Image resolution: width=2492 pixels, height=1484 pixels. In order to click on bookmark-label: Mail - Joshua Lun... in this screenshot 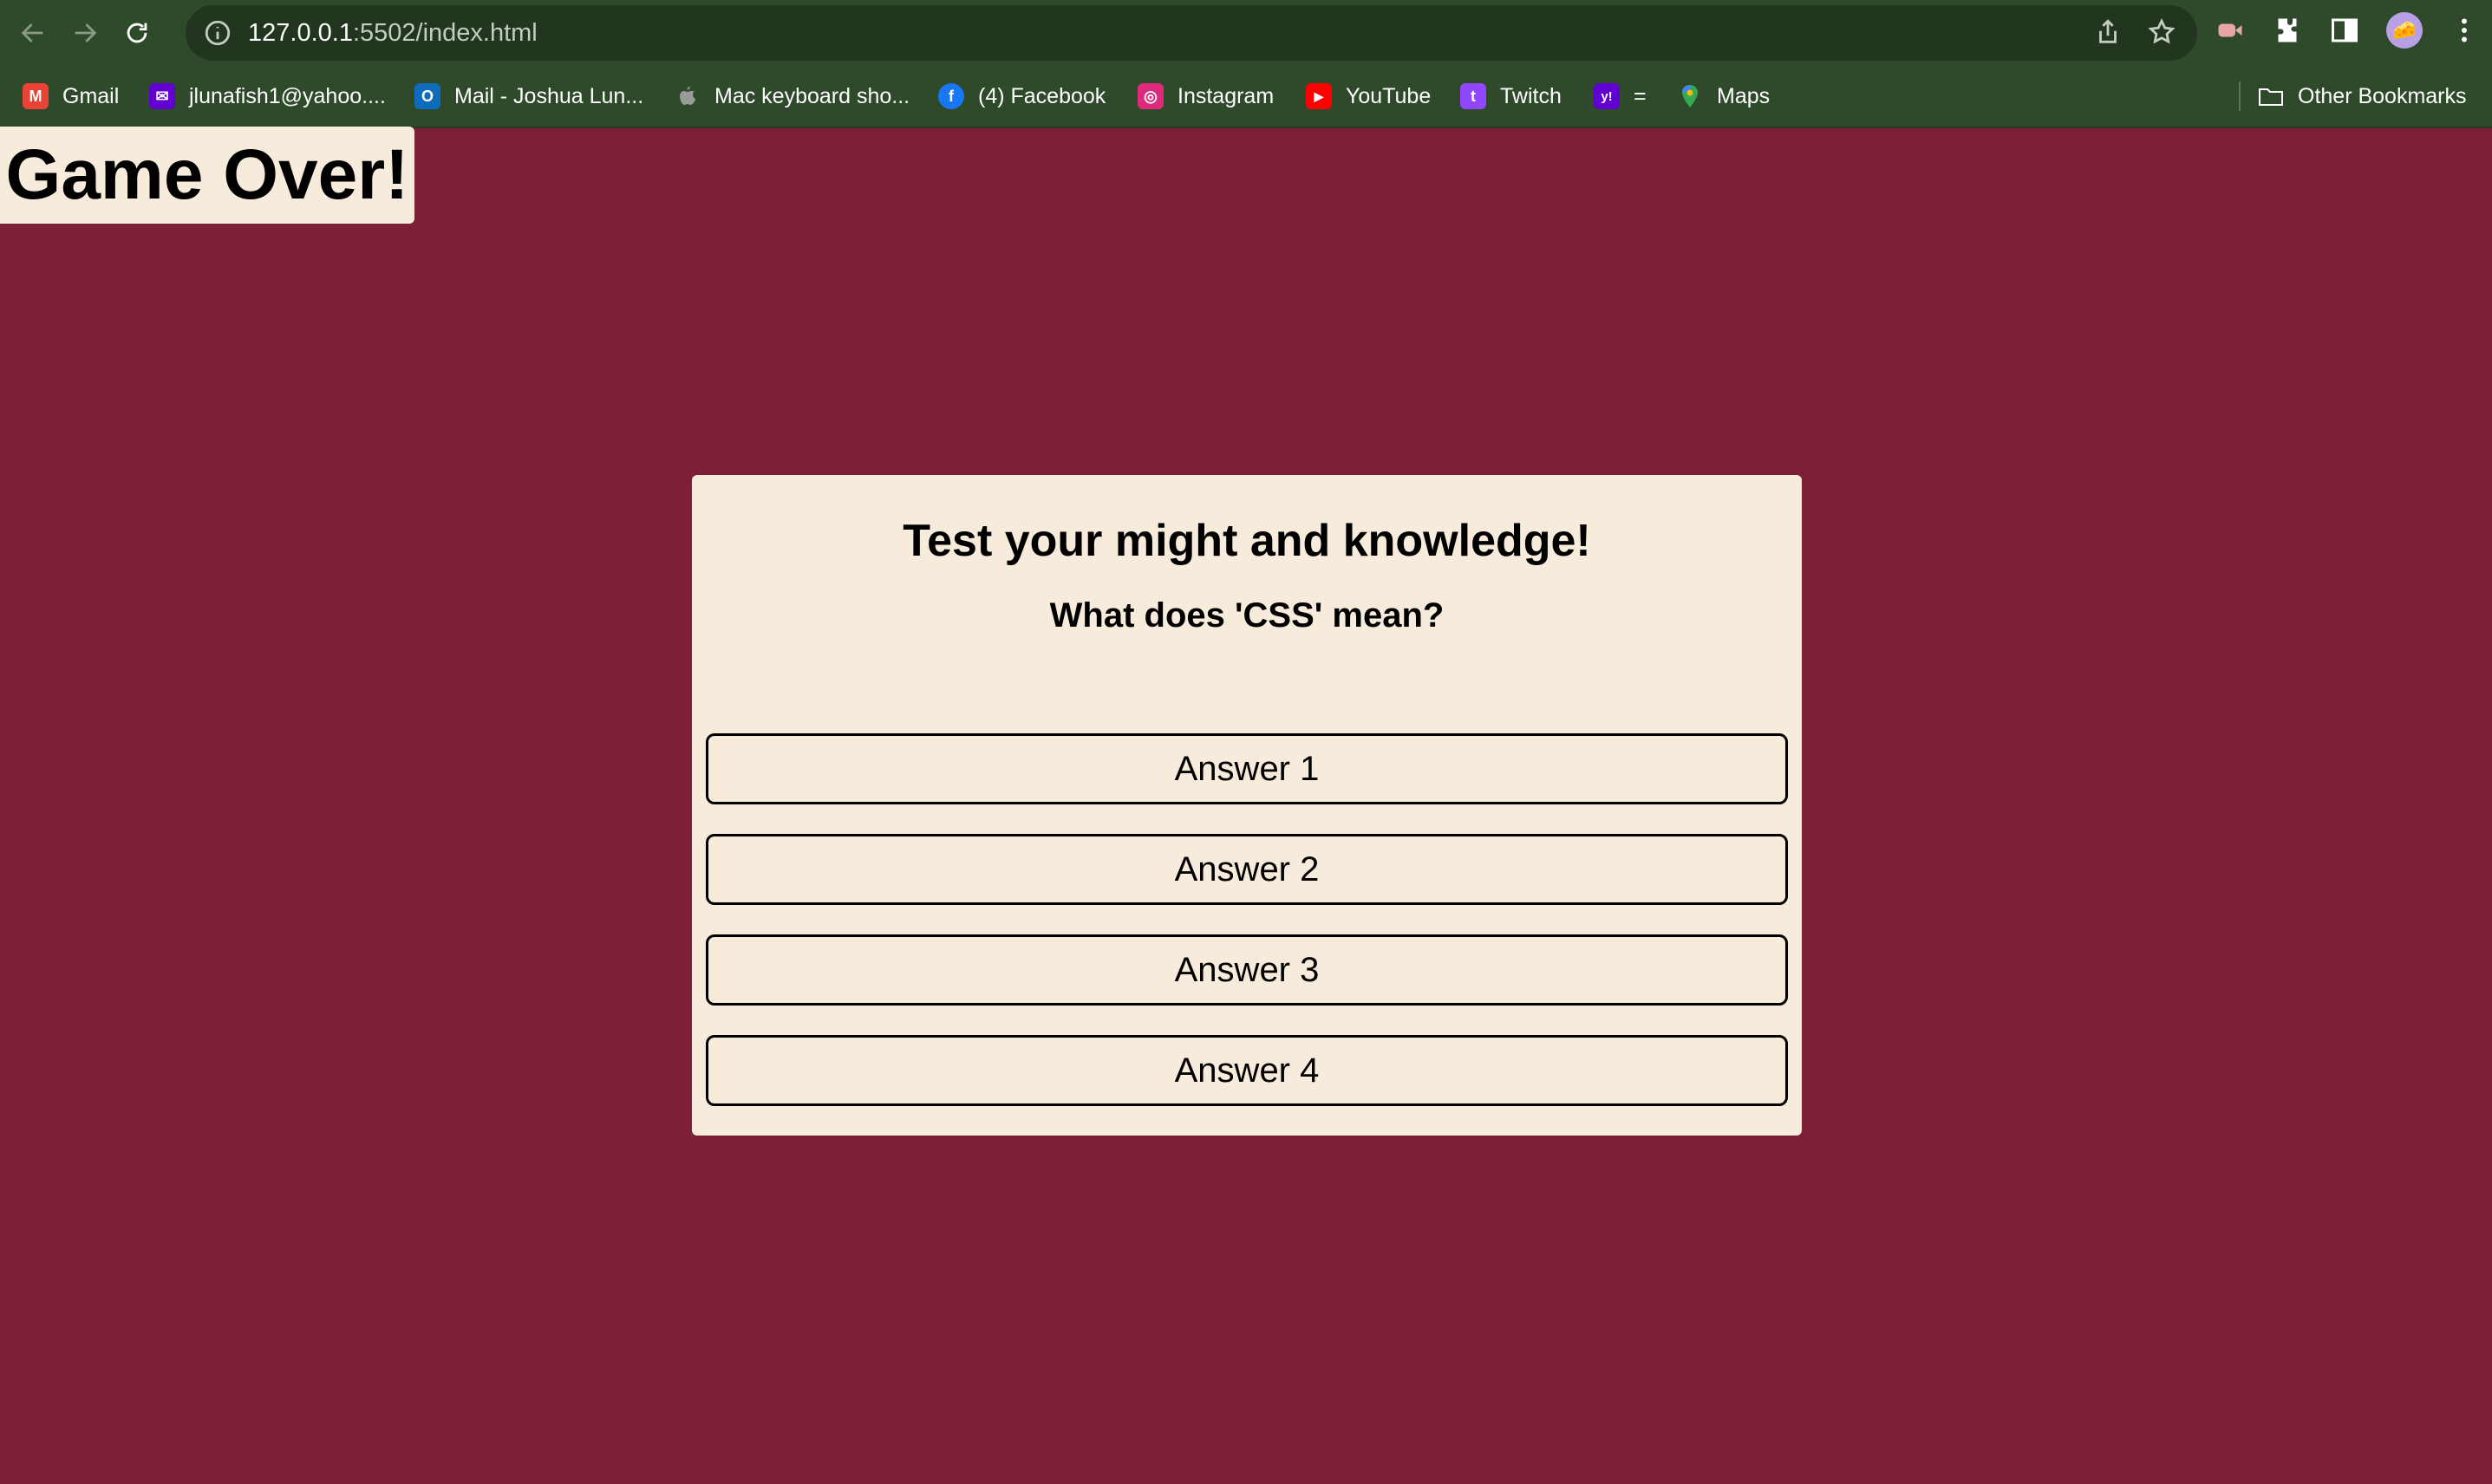, I will do `click(549, 95)`.